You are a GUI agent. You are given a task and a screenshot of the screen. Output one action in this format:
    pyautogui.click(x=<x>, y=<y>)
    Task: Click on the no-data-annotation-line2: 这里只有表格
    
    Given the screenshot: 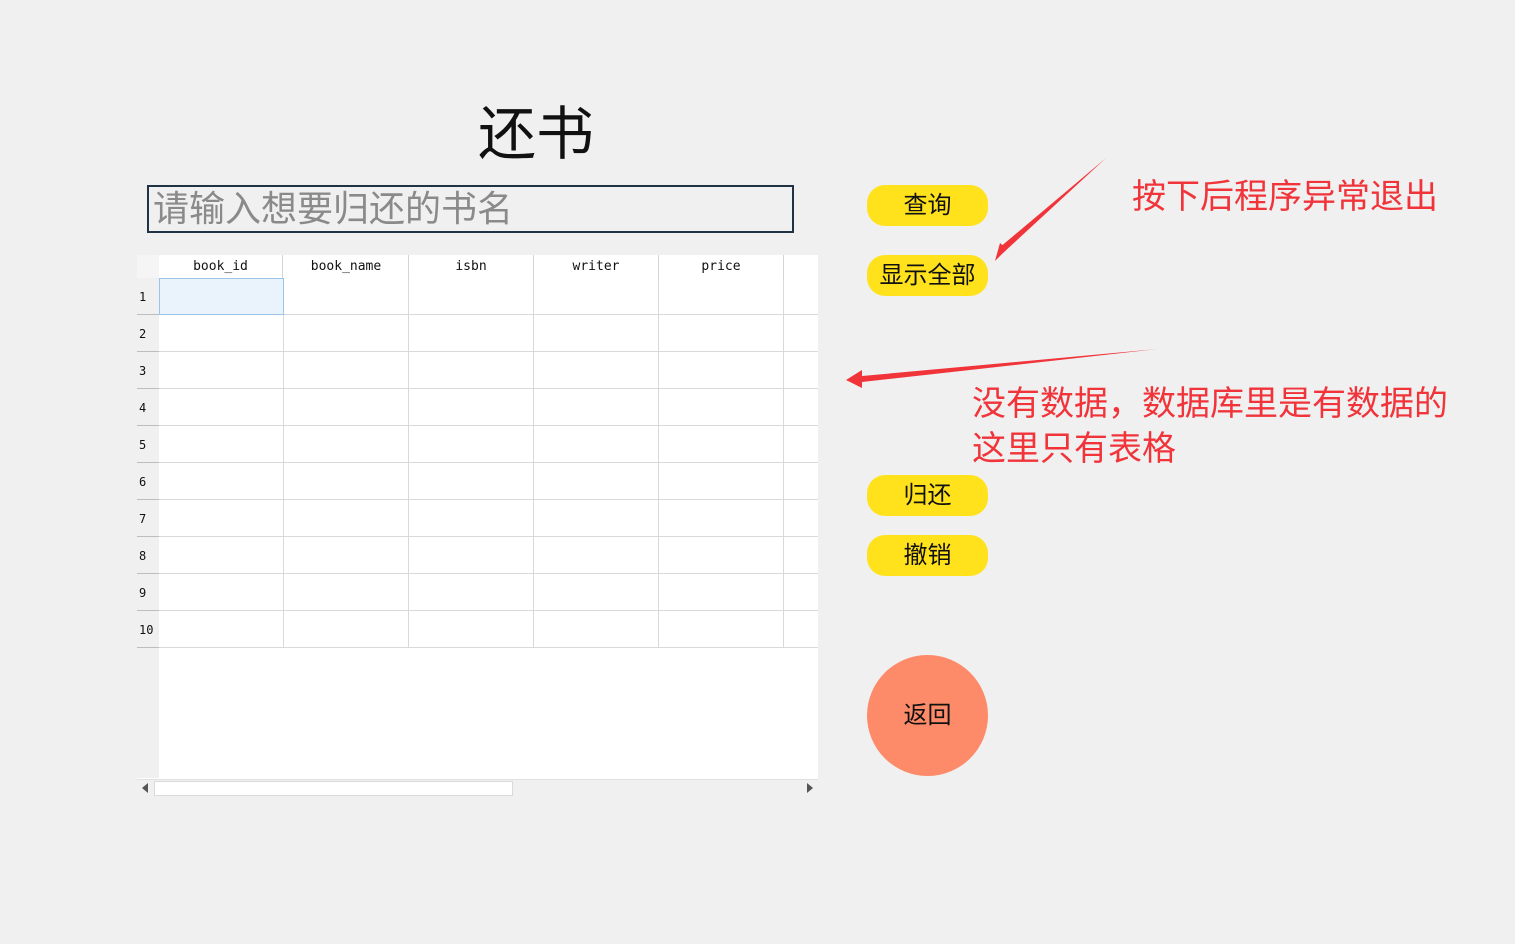 What is the action you would take?
    pyautogui.click(x=1074, y=449)
    